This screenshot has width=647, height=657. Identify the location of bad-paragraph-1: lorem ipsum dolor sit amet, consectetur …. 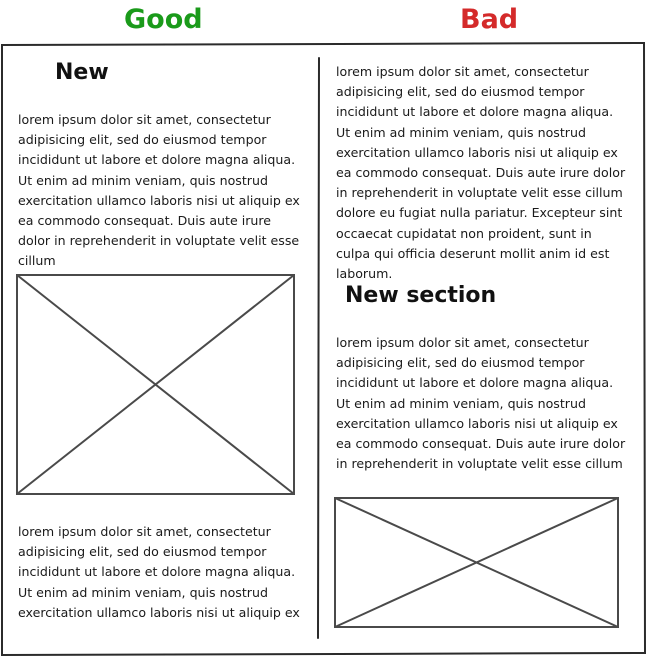
(481, 173).